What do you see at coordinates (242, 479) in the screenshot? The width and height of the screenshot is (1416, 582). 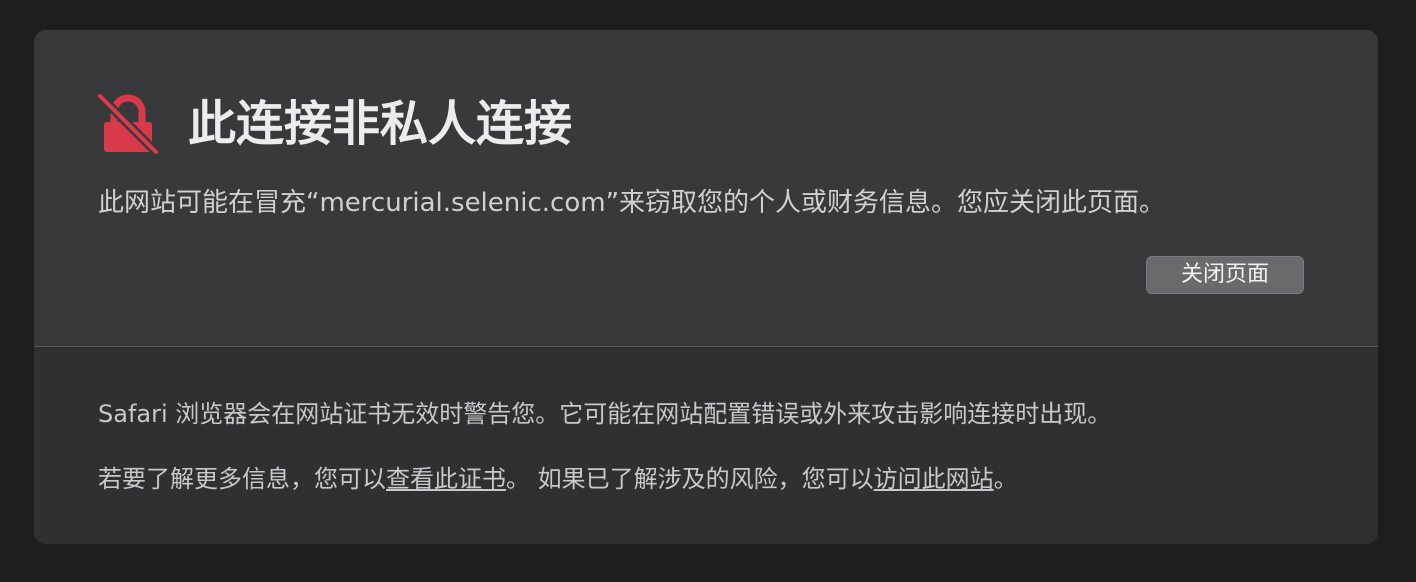 I see `more-info-prefix: 若要了解更多信息，您可以` at bounding box center [242, 479].